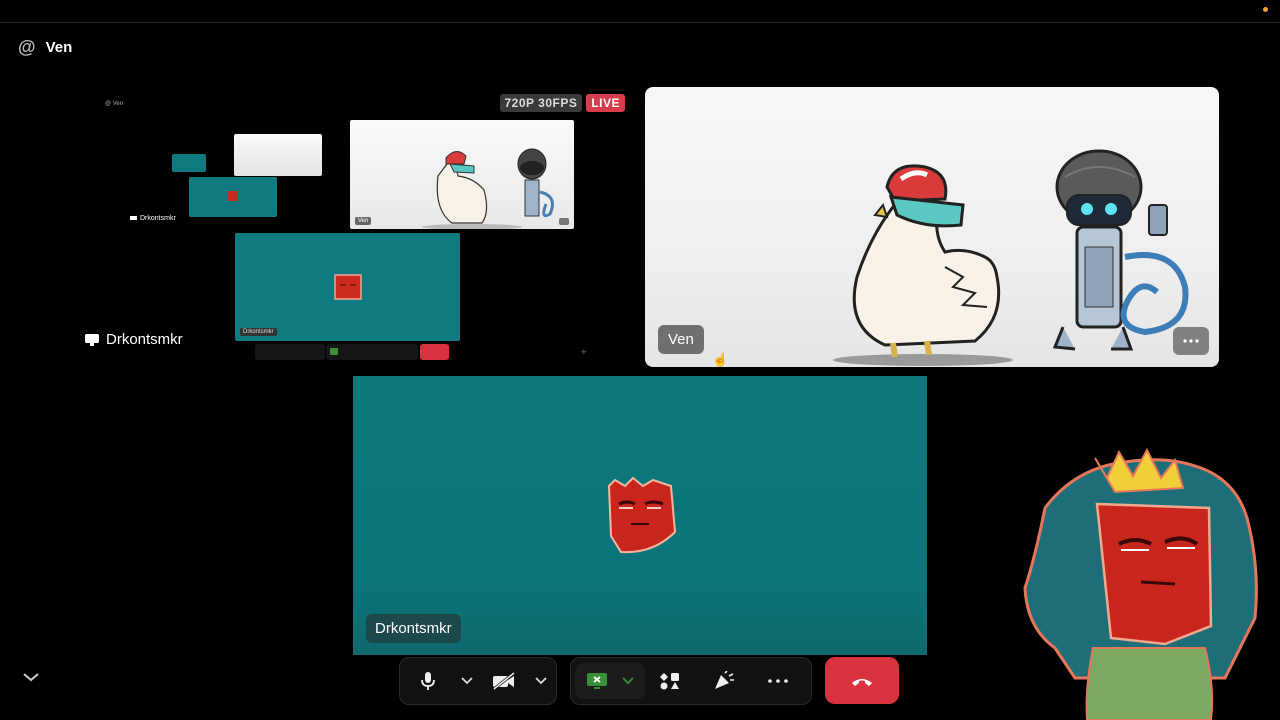  I want to click on channel-name: Ven, so click(59, 47).